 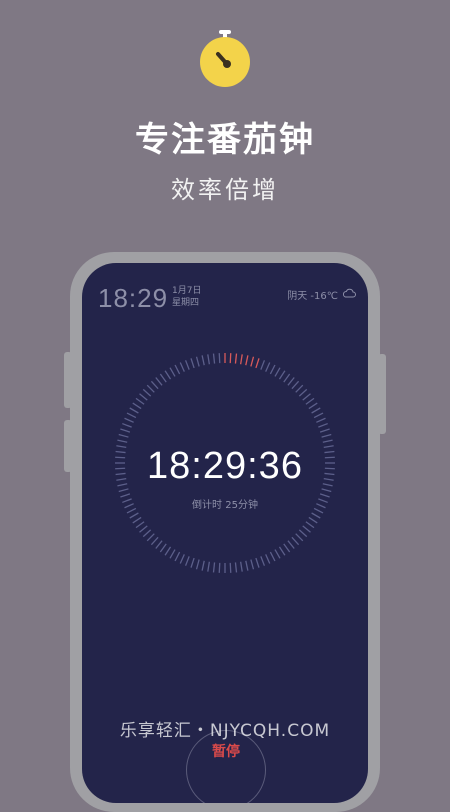 I want to click on weather-status: 阴天 -16℃, so click(x=321, y=294).